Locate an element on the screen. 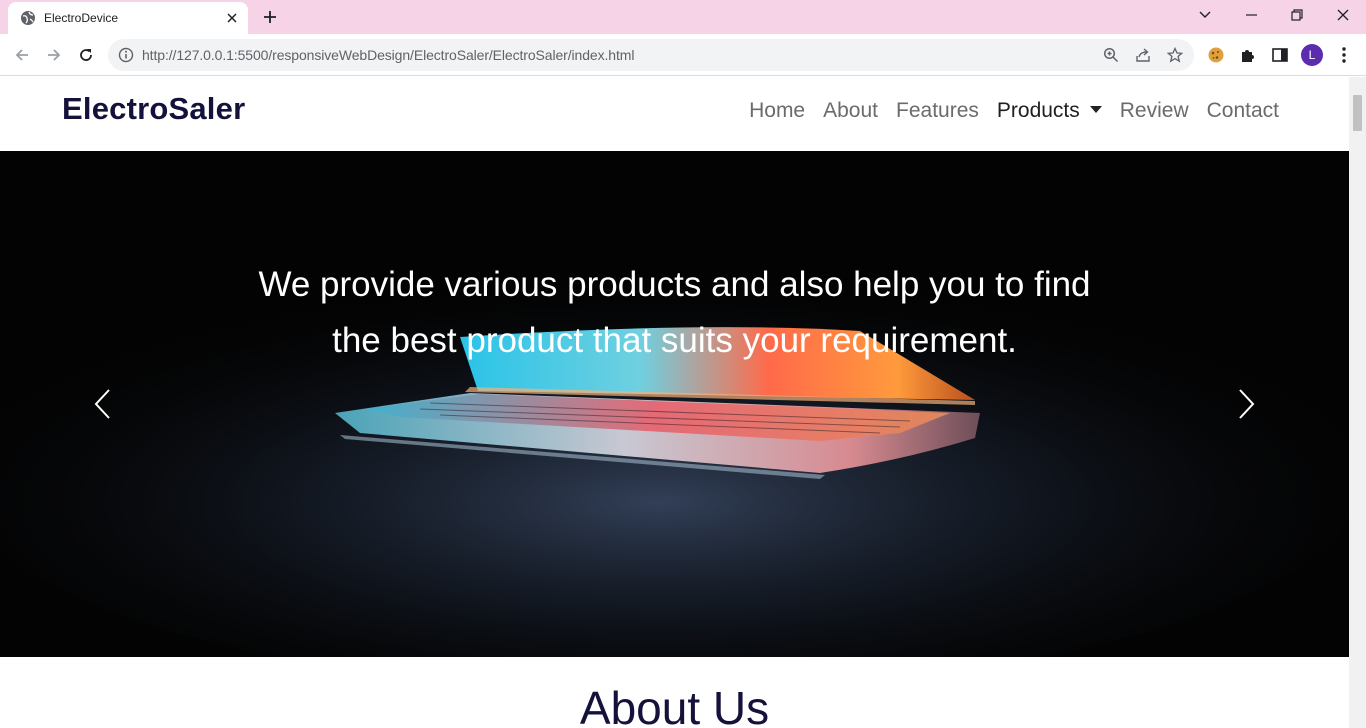  reload-button is located at coordinates (86, 55).